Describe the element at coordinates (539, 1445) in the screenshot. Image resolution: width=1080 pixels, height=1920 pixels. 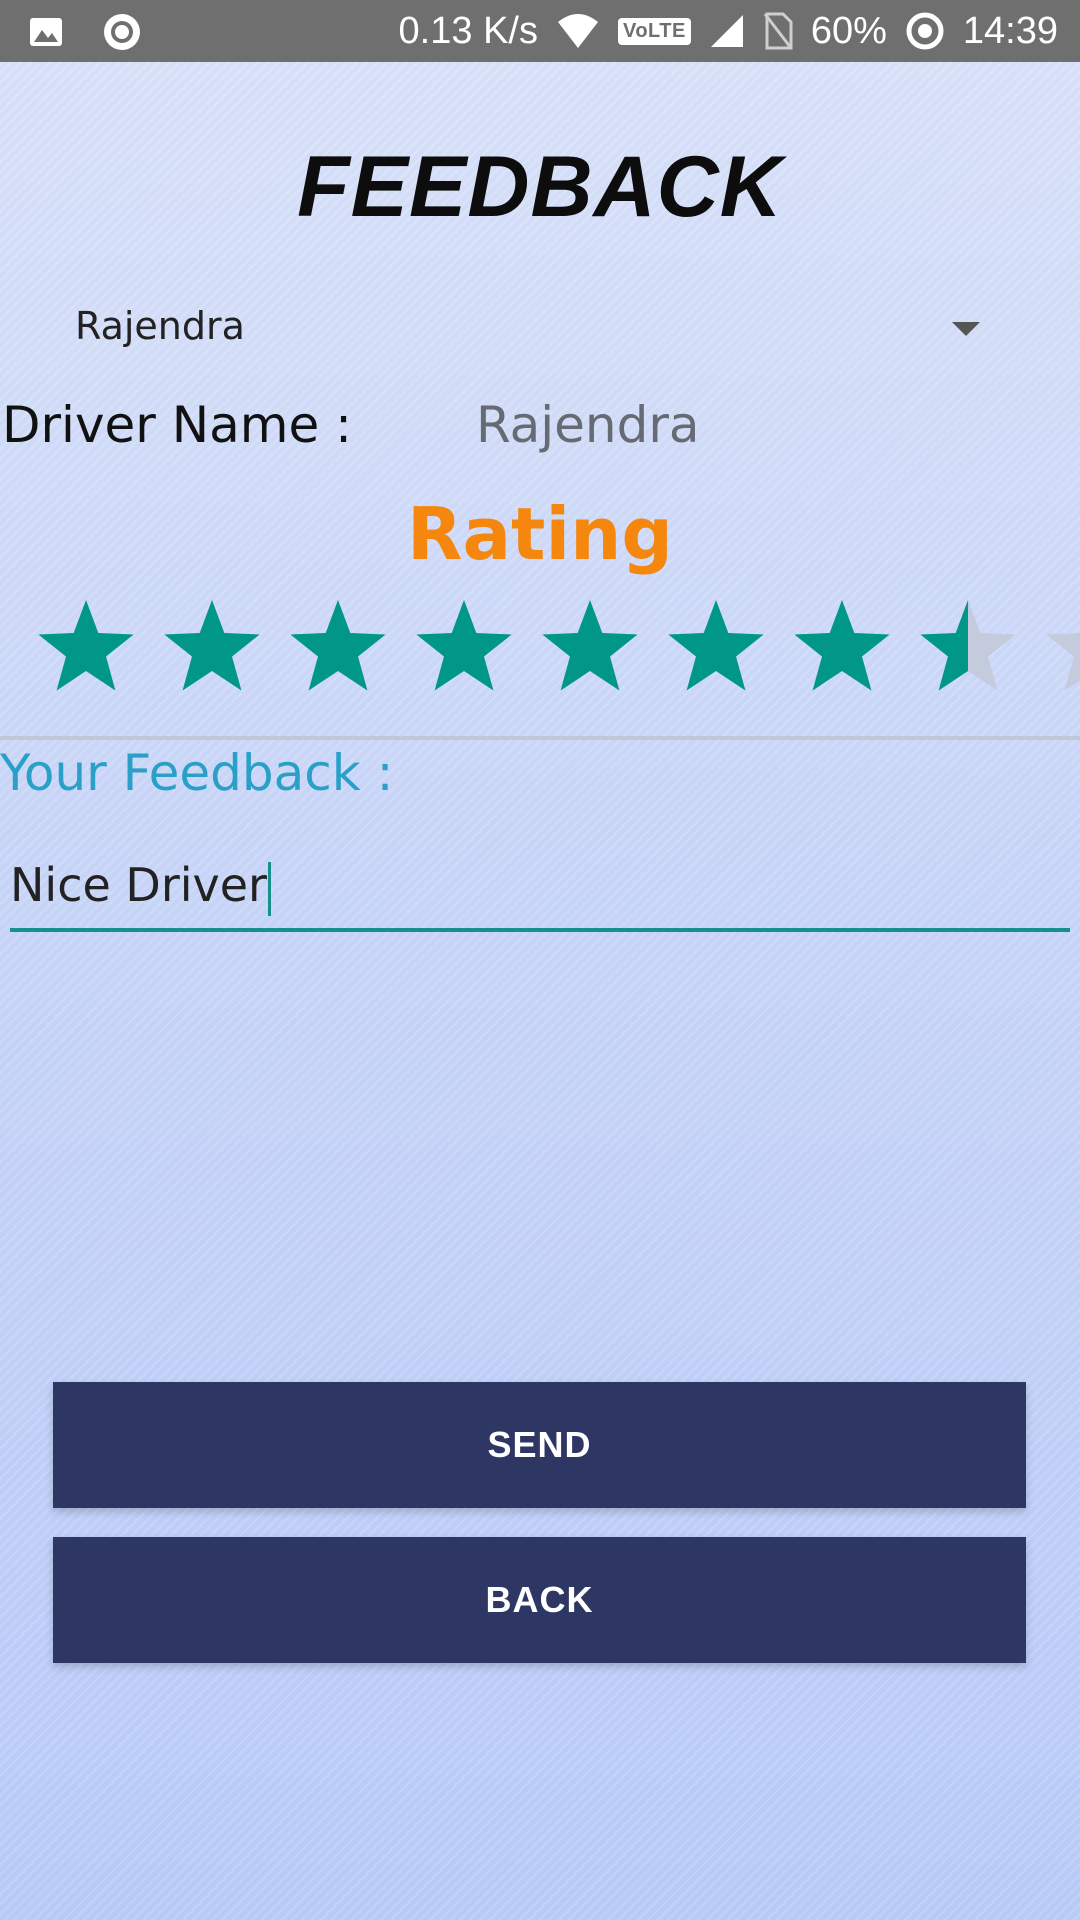
I see `send-button: SEND` at that location.